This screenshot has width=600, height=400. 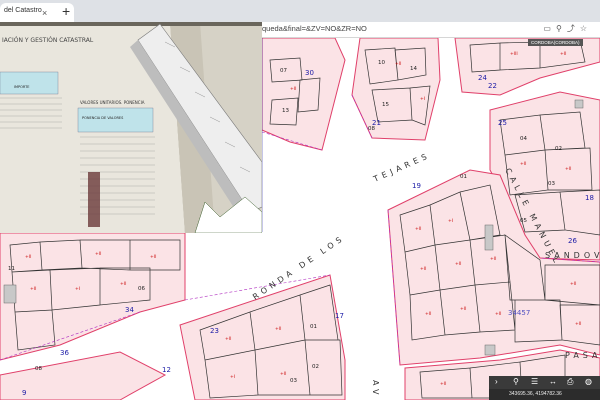 I want to click on house-number: 26, so click(x=572, y=241).